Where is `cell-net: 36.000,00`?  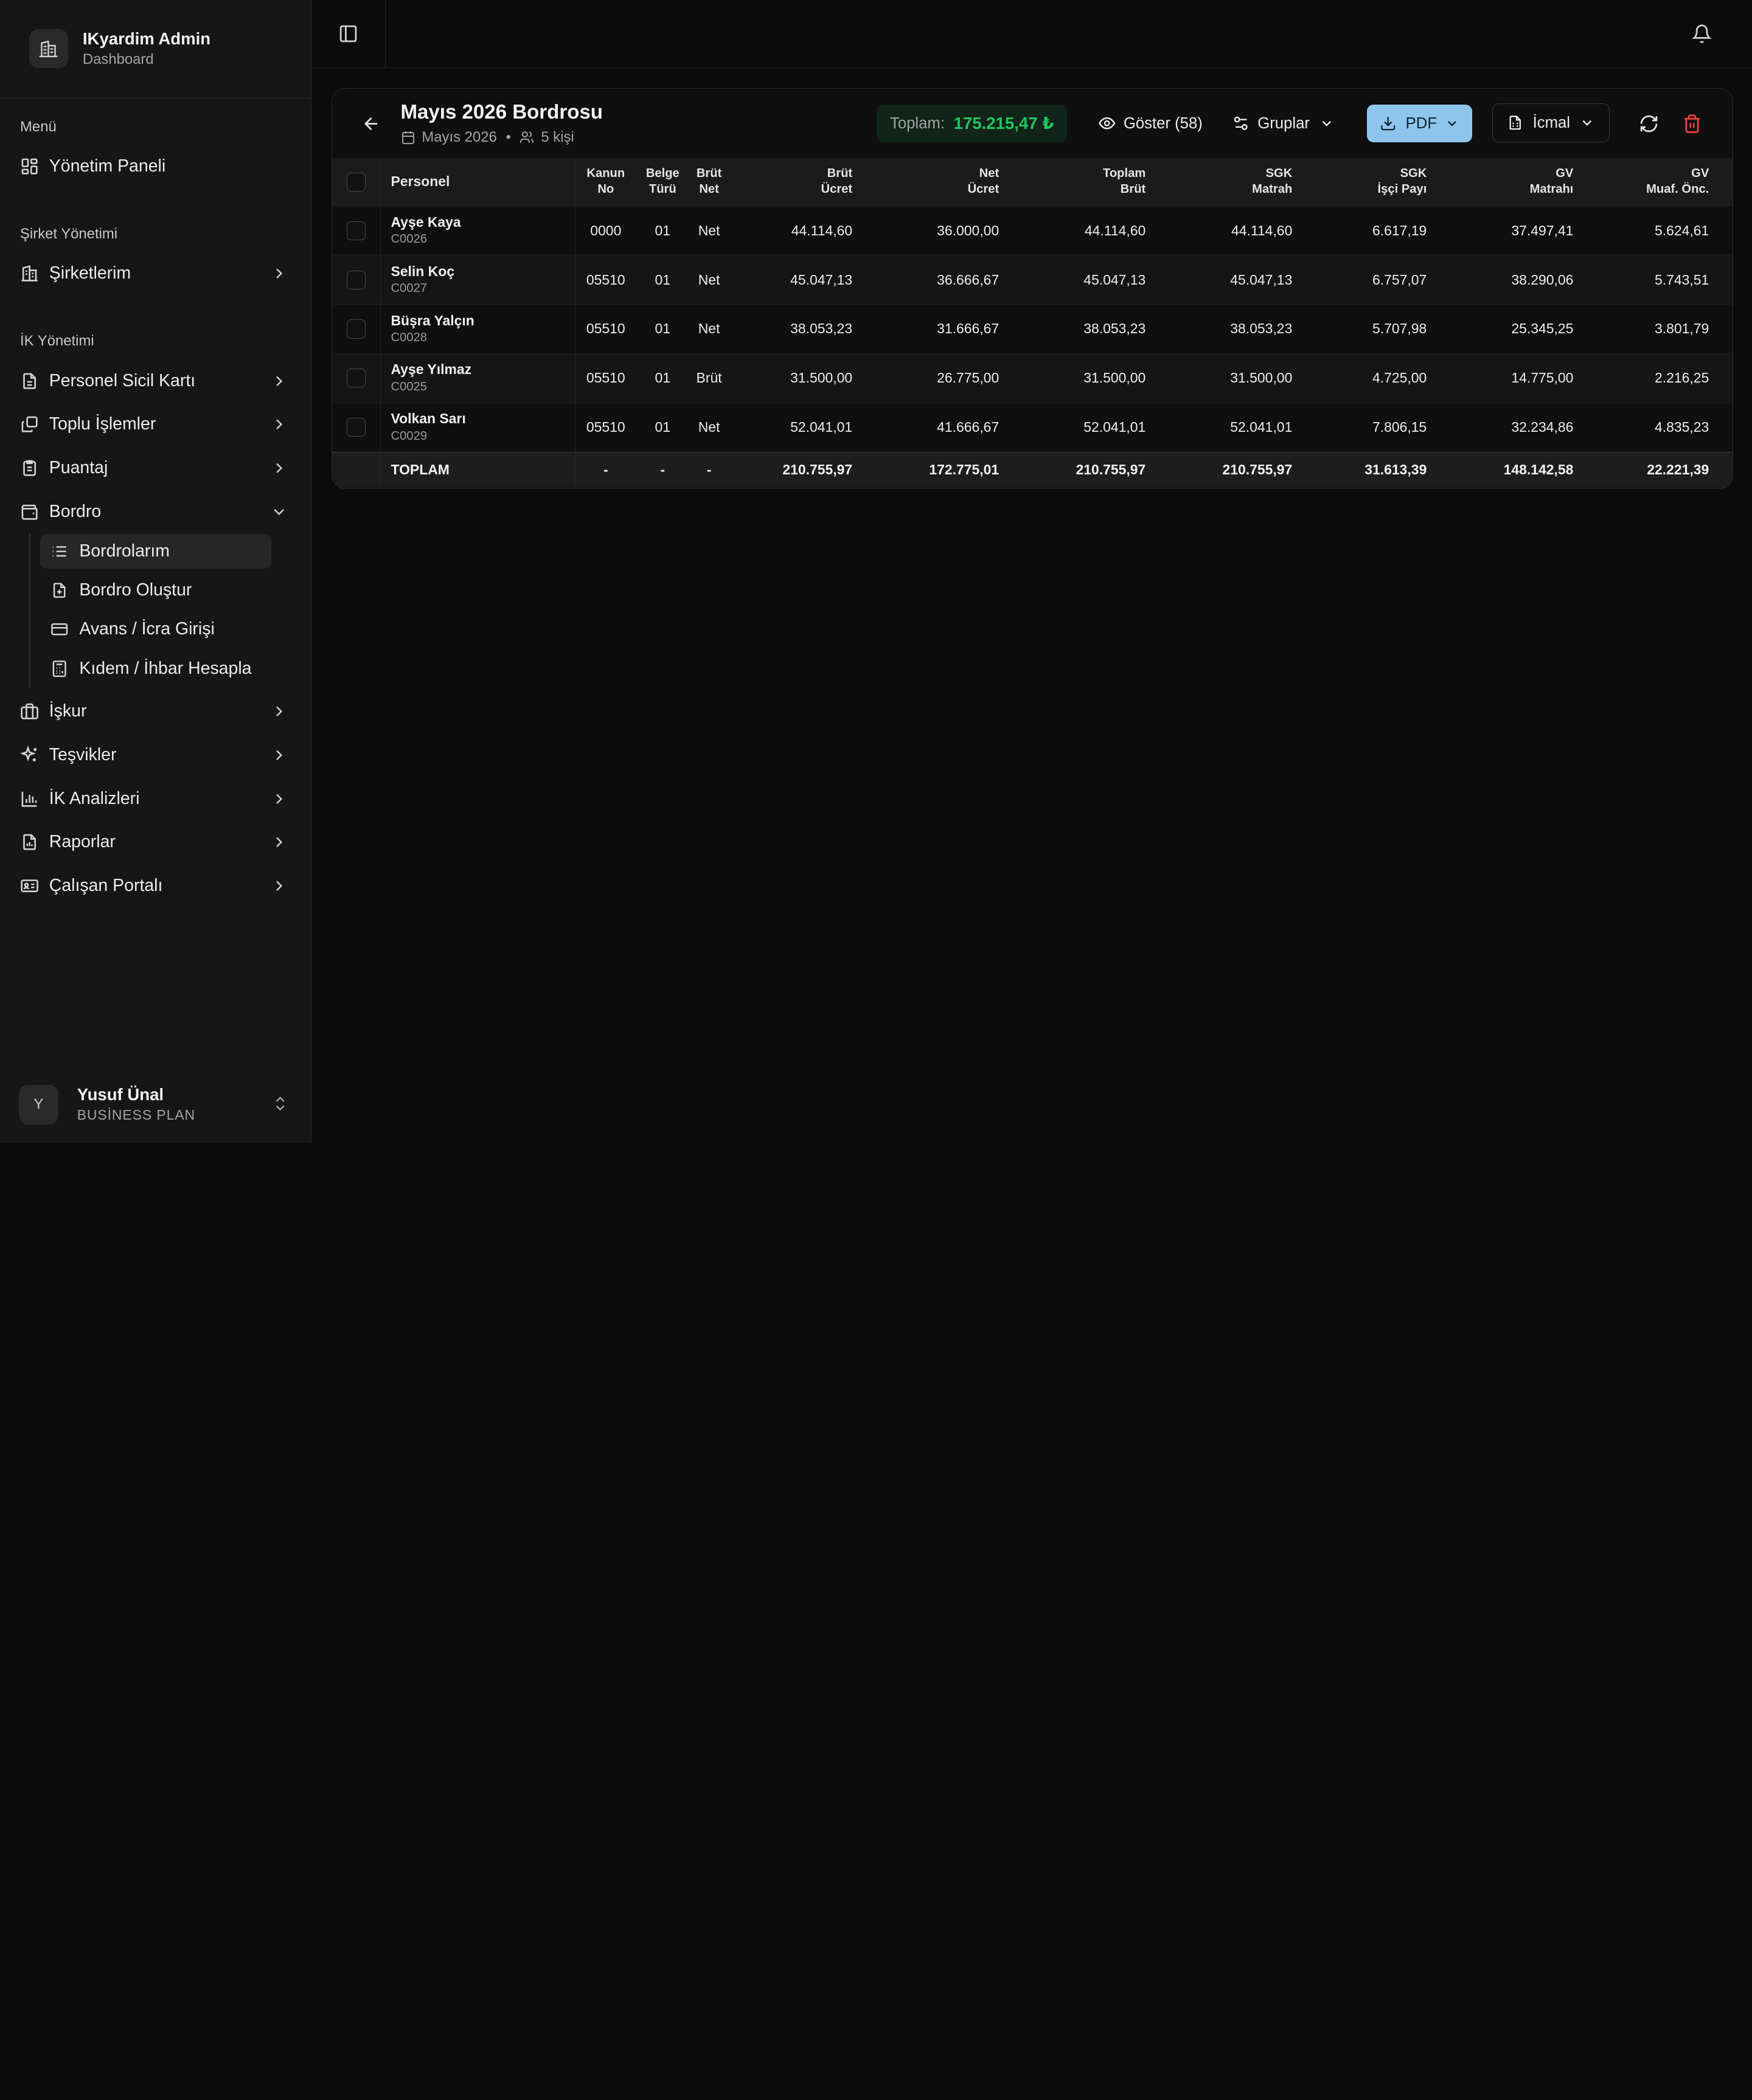 cell-net: 36.000,00 is located at coordinates (968, 230).